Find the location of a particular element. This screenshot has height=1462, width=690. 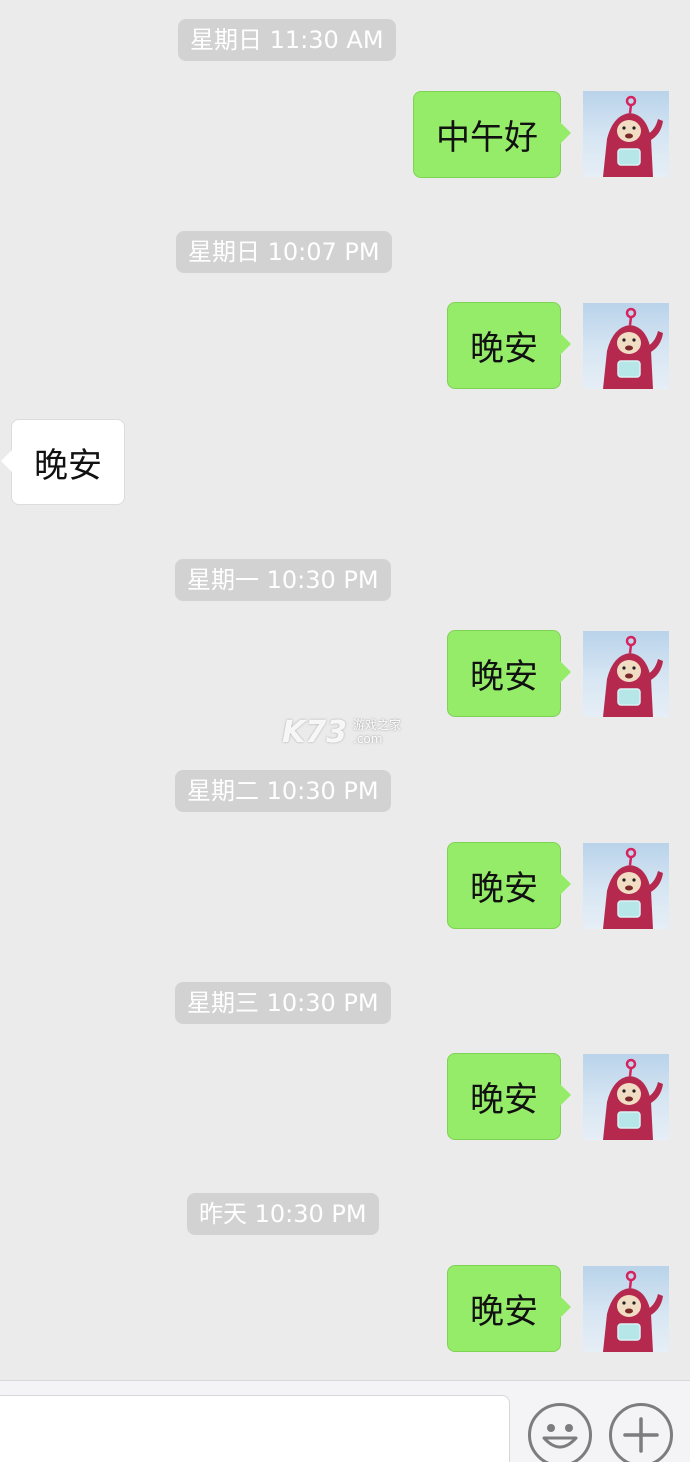

plus-icon is located at coordinates (641, 1435).